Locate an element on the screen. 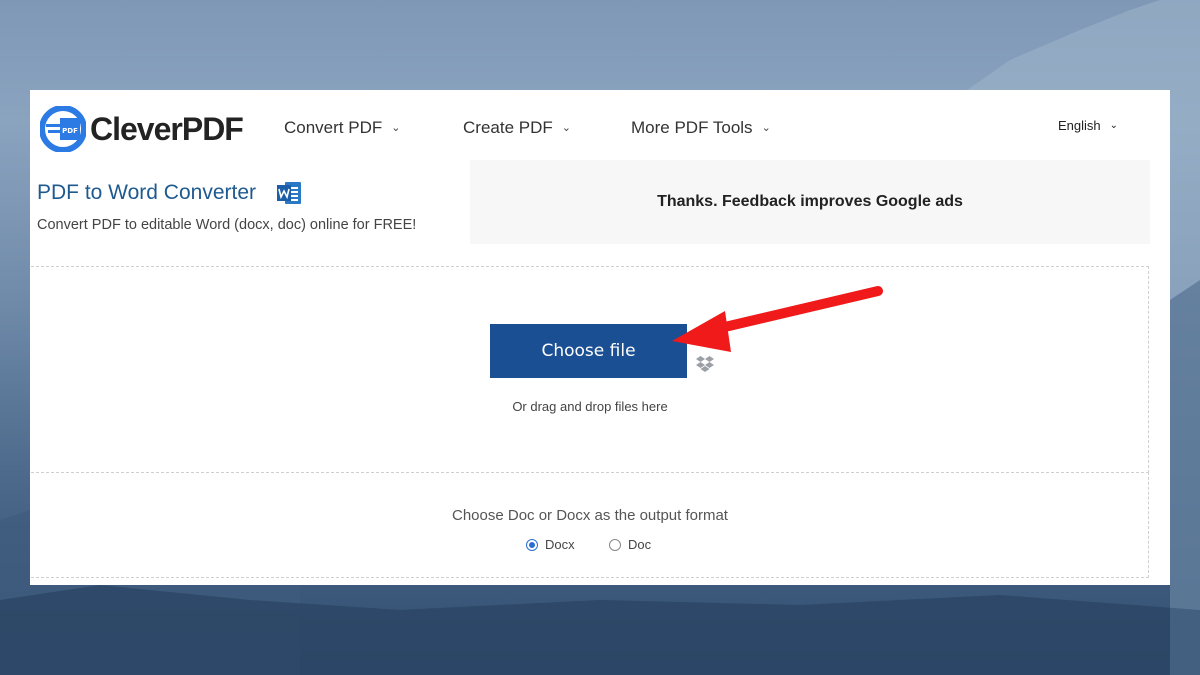  output-format-label: Choose Doc or Docx as the output format is located at coordinates (590, 515).